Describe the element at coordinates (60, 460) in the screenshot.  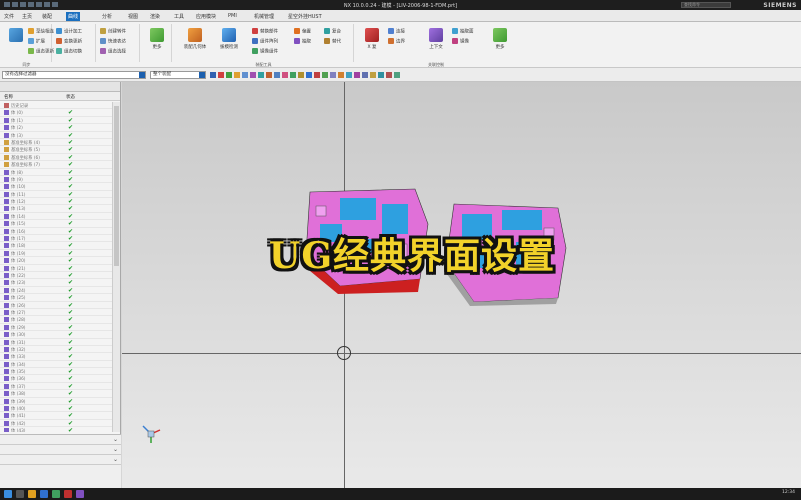
I see `section-preview: ⌄` at that location.